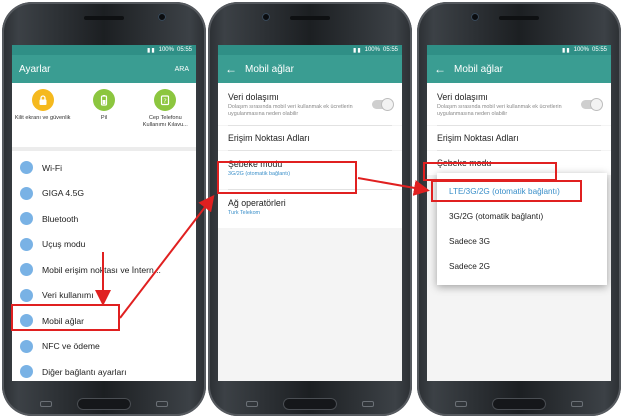 Image resolution: width=623 pixels, height=420 pixels. Describe the element at coordinates (182, 69) in the screenshot. I see `search-button: ARA` at that location.